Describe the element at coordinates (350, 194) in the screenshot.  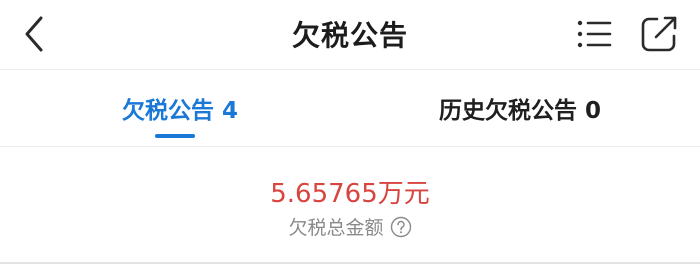
I see `total-amount-value: 5.65765万元` at that location.